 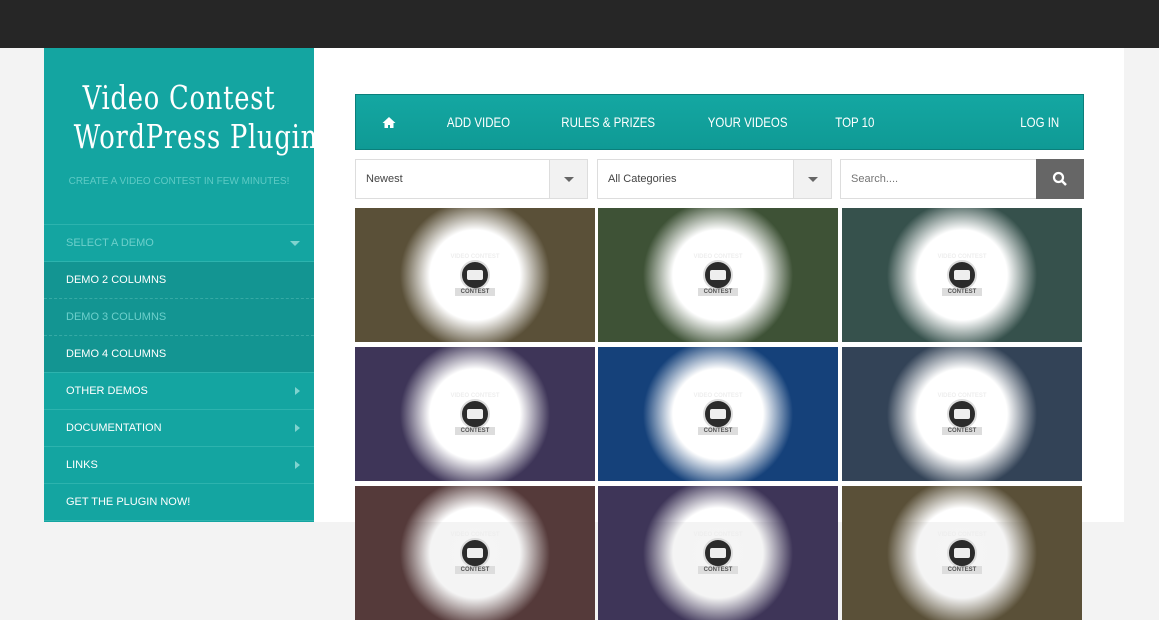 What do you see at coordinates (608, 122) in the screenshot?
I see `nav-rules-prizes: RULES & PRIZES` at bounding box center [608, 122].